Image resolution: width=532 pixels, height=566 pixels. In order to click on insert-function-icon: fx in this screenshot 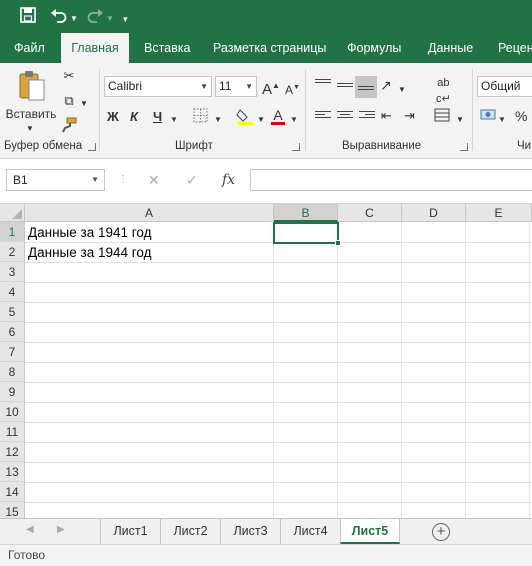, I will do `click(228, 180)`.